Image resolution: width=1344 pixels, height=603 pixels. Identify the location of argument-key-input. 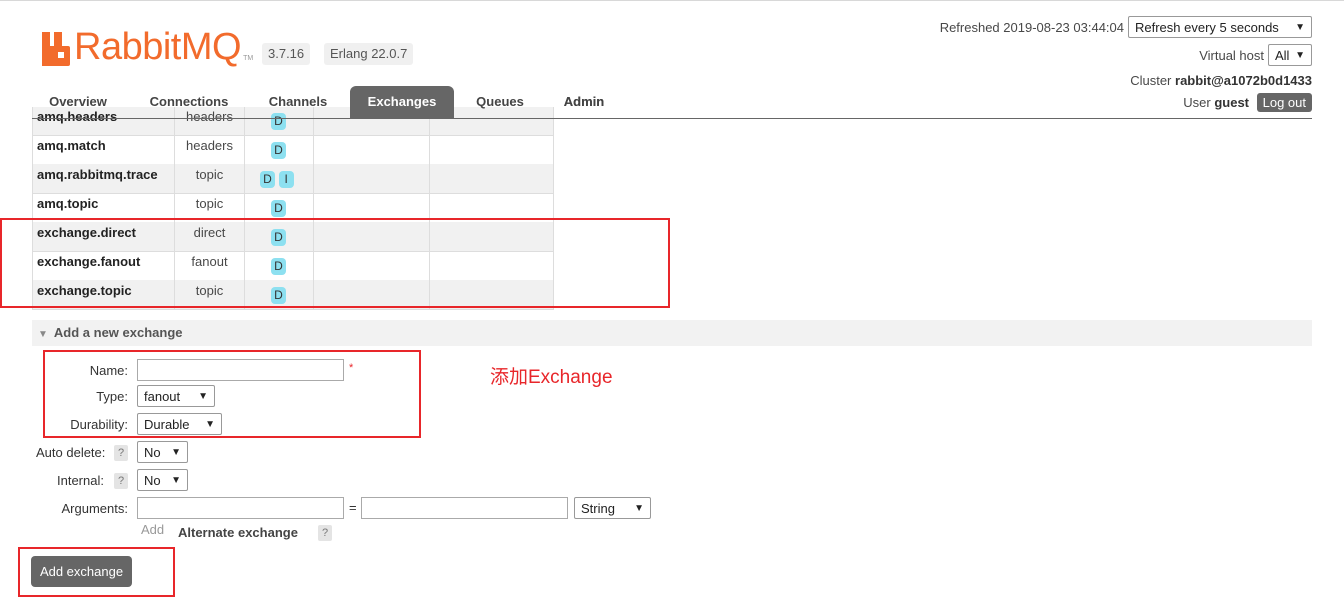
(240, 508).